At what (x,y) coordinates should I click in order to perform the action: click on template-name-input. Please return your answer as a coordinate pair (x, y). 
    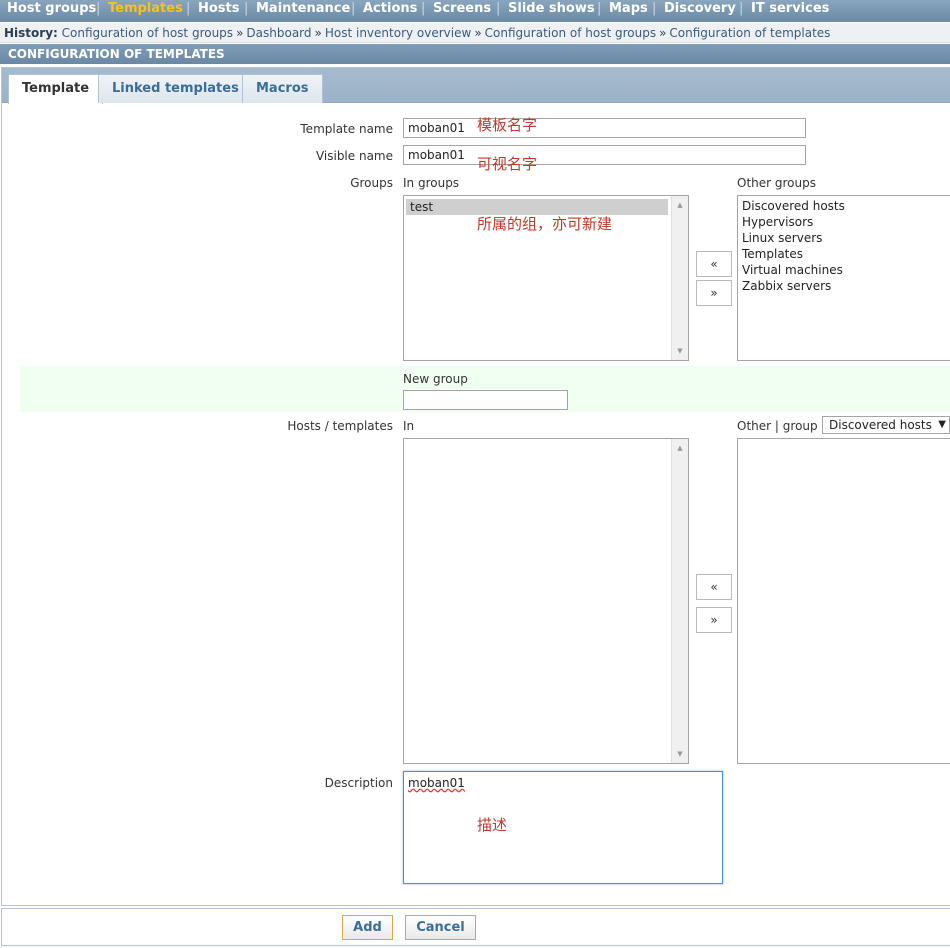
    Looking at the image, I should click on (604, 128).